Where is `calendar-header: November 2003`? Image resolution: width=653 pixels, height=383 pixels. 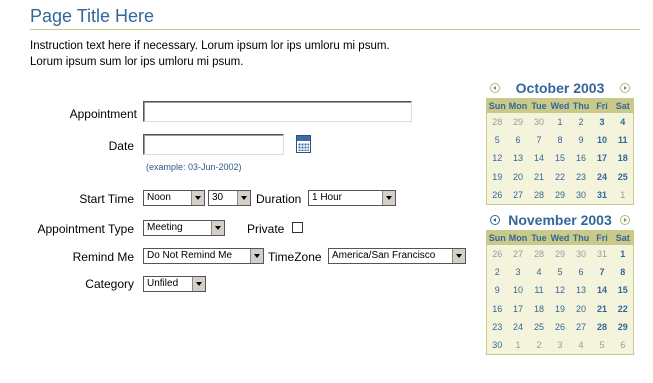 calendar-header: November 2003 is located at coordinates (560, 220).